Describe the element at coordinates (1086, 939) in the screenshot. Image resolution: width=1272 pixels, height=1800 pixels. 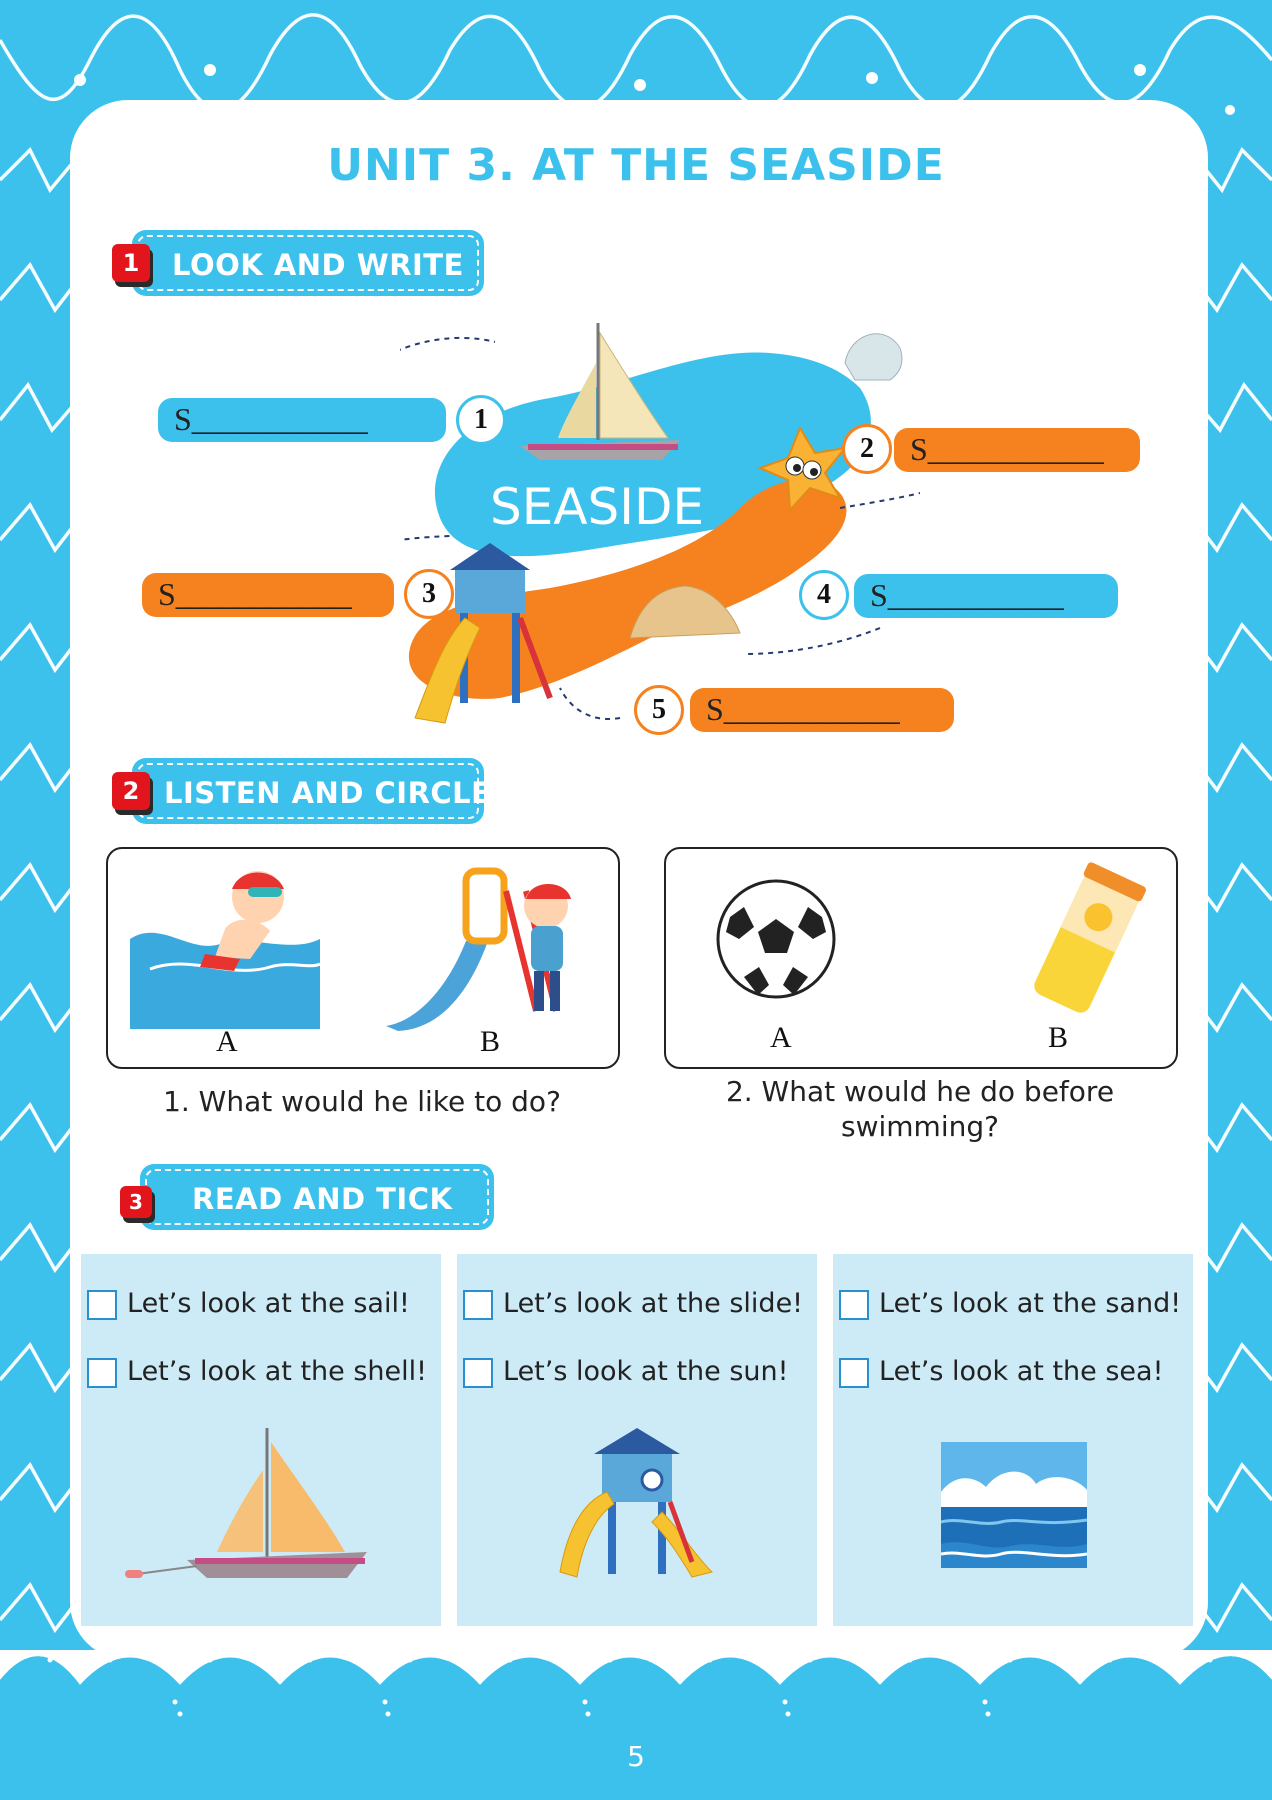
I see `sunscreen-icon` at that location.